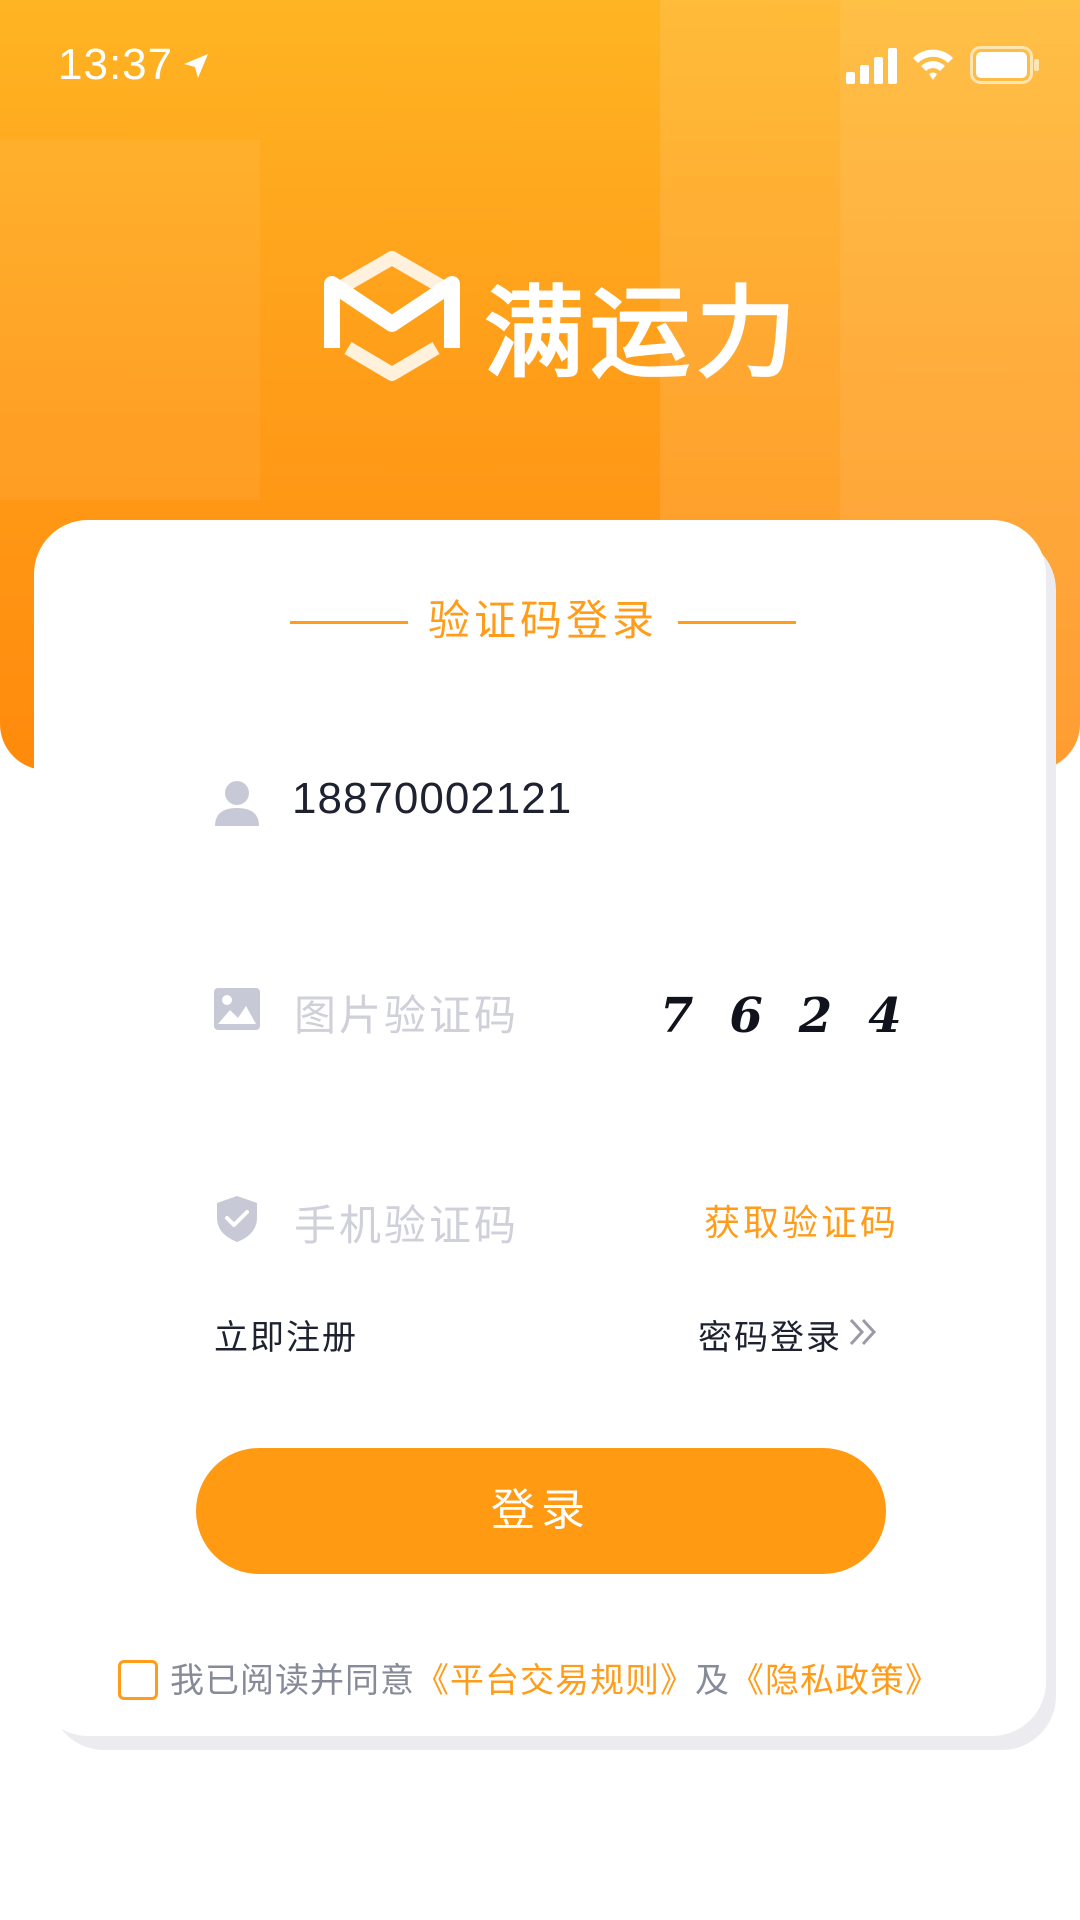  I want to click on captcha-image: 7624, so click(781, 1016).